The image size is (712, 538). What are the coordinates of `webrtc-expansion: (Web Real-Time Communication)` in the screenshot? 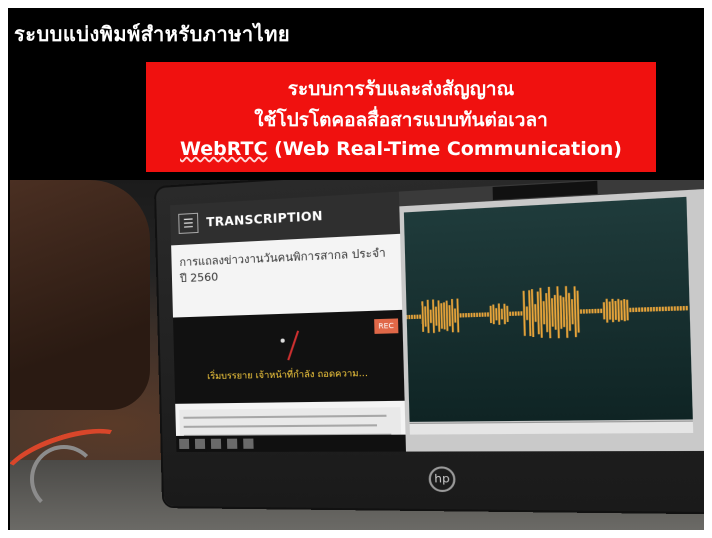 It's located at (444, 149).